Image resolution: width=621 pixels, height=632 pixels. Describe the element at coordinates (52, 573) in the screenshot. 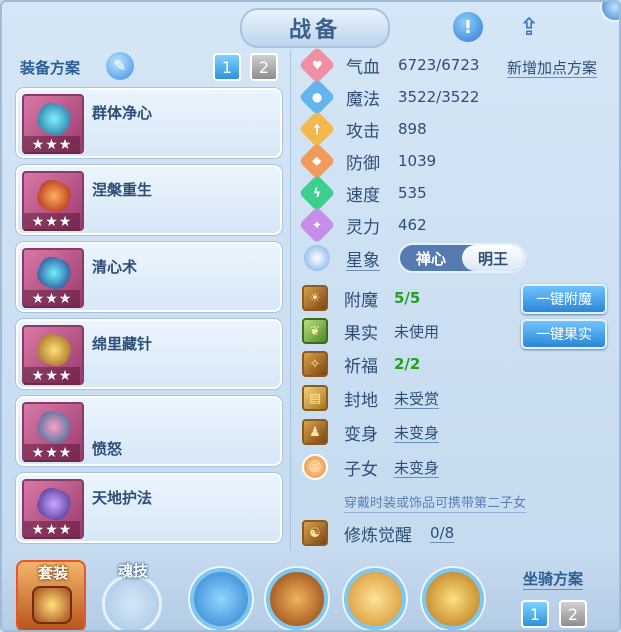

I see `suit-label: 套装` at that location.